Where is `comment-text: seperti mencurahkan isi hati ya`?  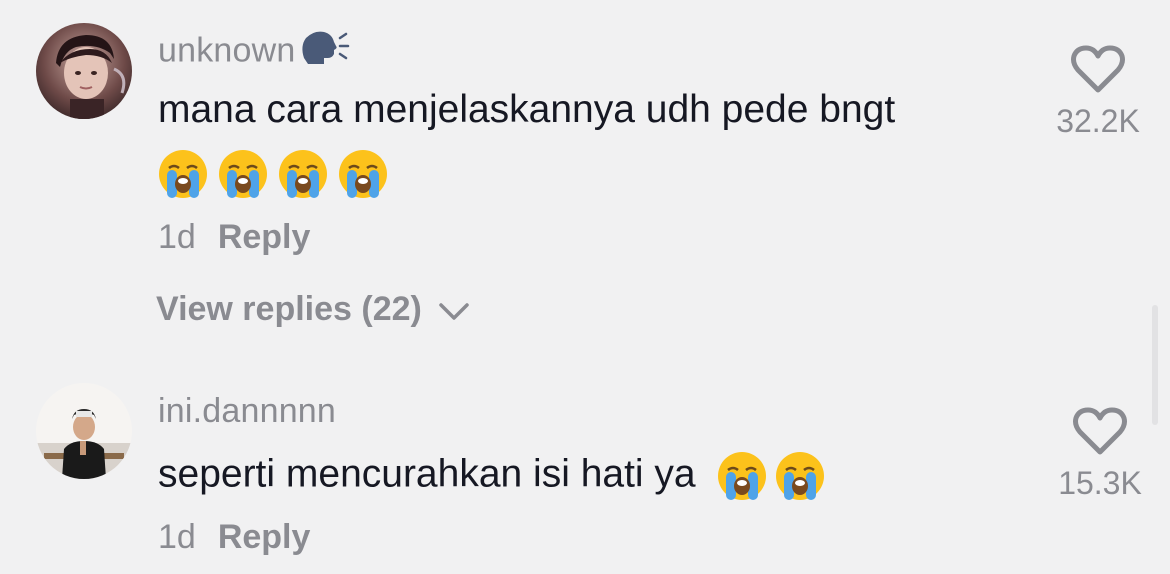 comment-text: seperti mencurahkan isi hati ya is located at coordinates (492, 476).